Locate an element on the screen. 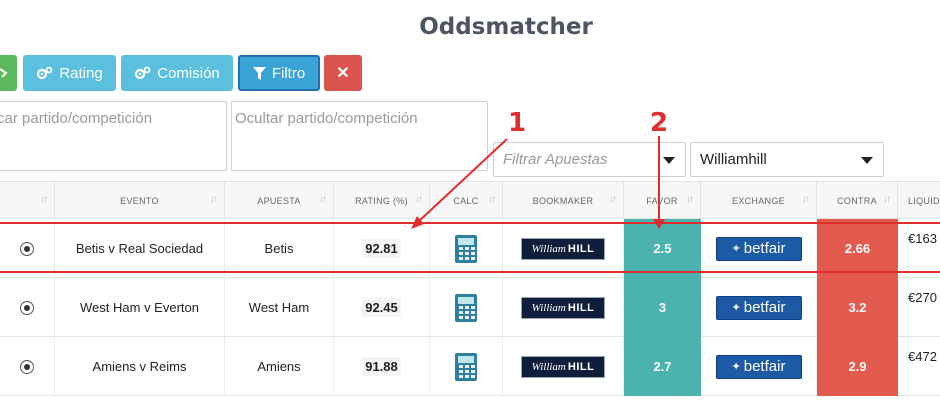 Image resolution: width=940 pixels, height=400 pixels. close-icon: ✕ is located at coordinates (343, 73).